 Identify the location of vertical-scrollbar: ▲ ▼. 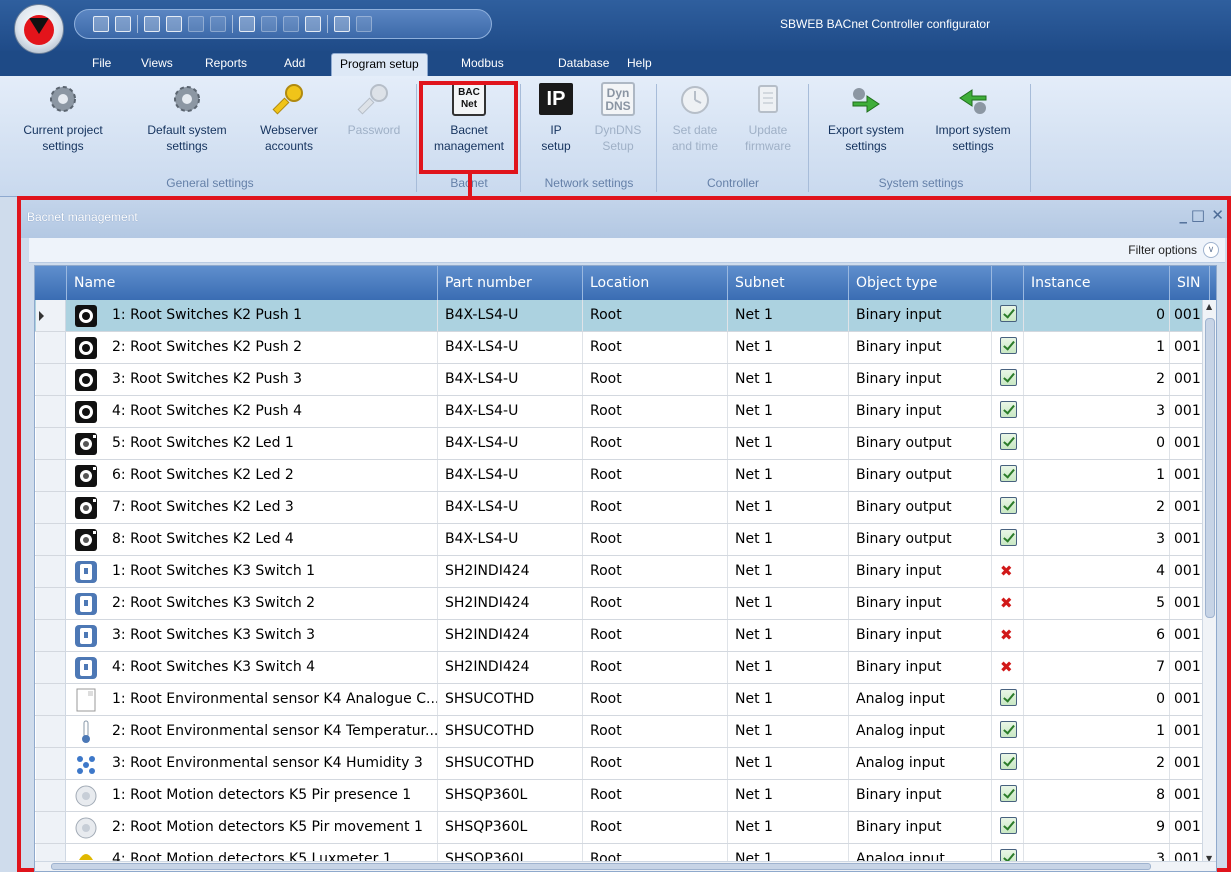
(1209, 585).